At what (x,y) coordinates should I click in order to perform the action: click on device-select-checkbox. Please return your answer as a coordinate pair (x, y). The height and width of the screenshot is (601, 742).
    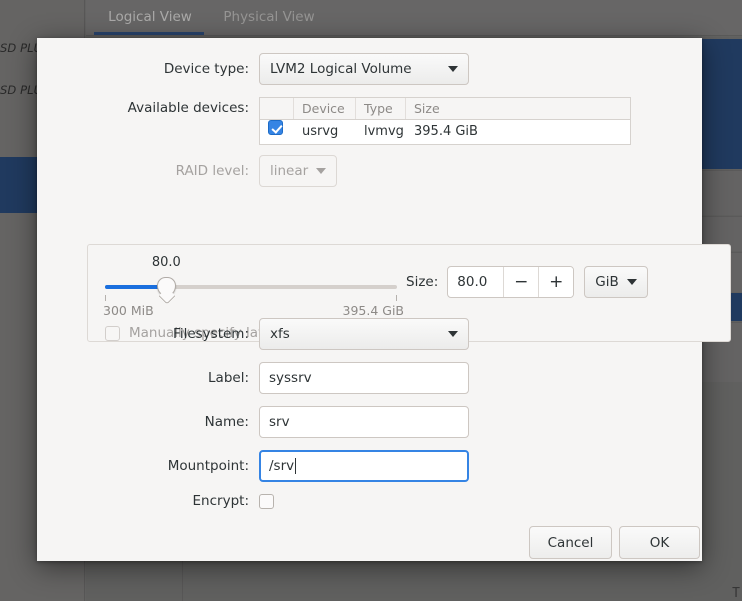
    Looking at the image, I should click on (275, 127).